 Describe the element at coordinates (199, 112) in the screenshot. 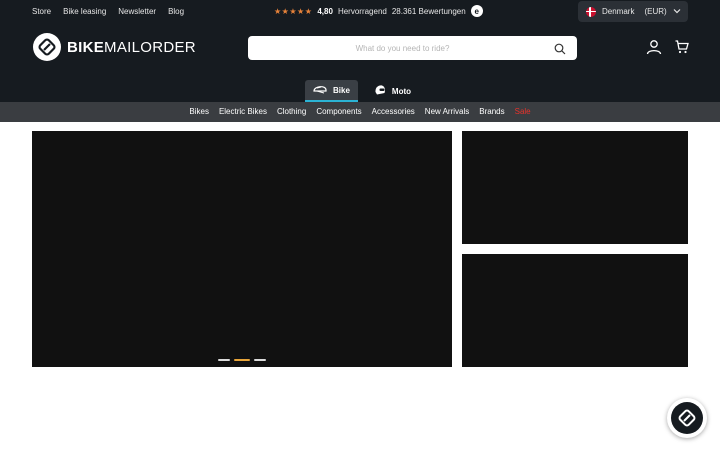

I see `nav-item-bikes: Bikes` at that location.